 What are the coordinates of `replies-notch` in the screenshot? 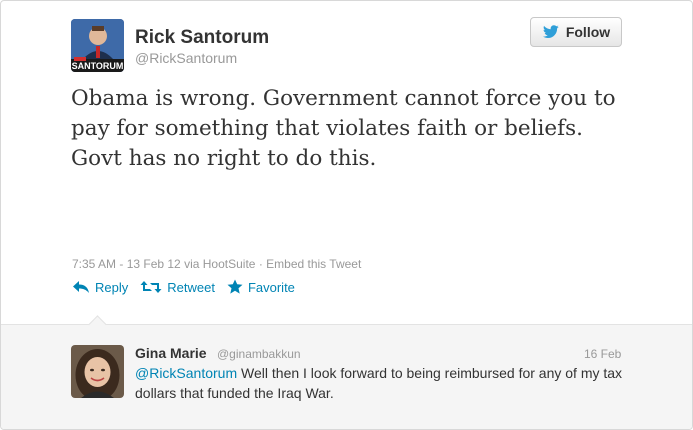 It's located at (97, 324).